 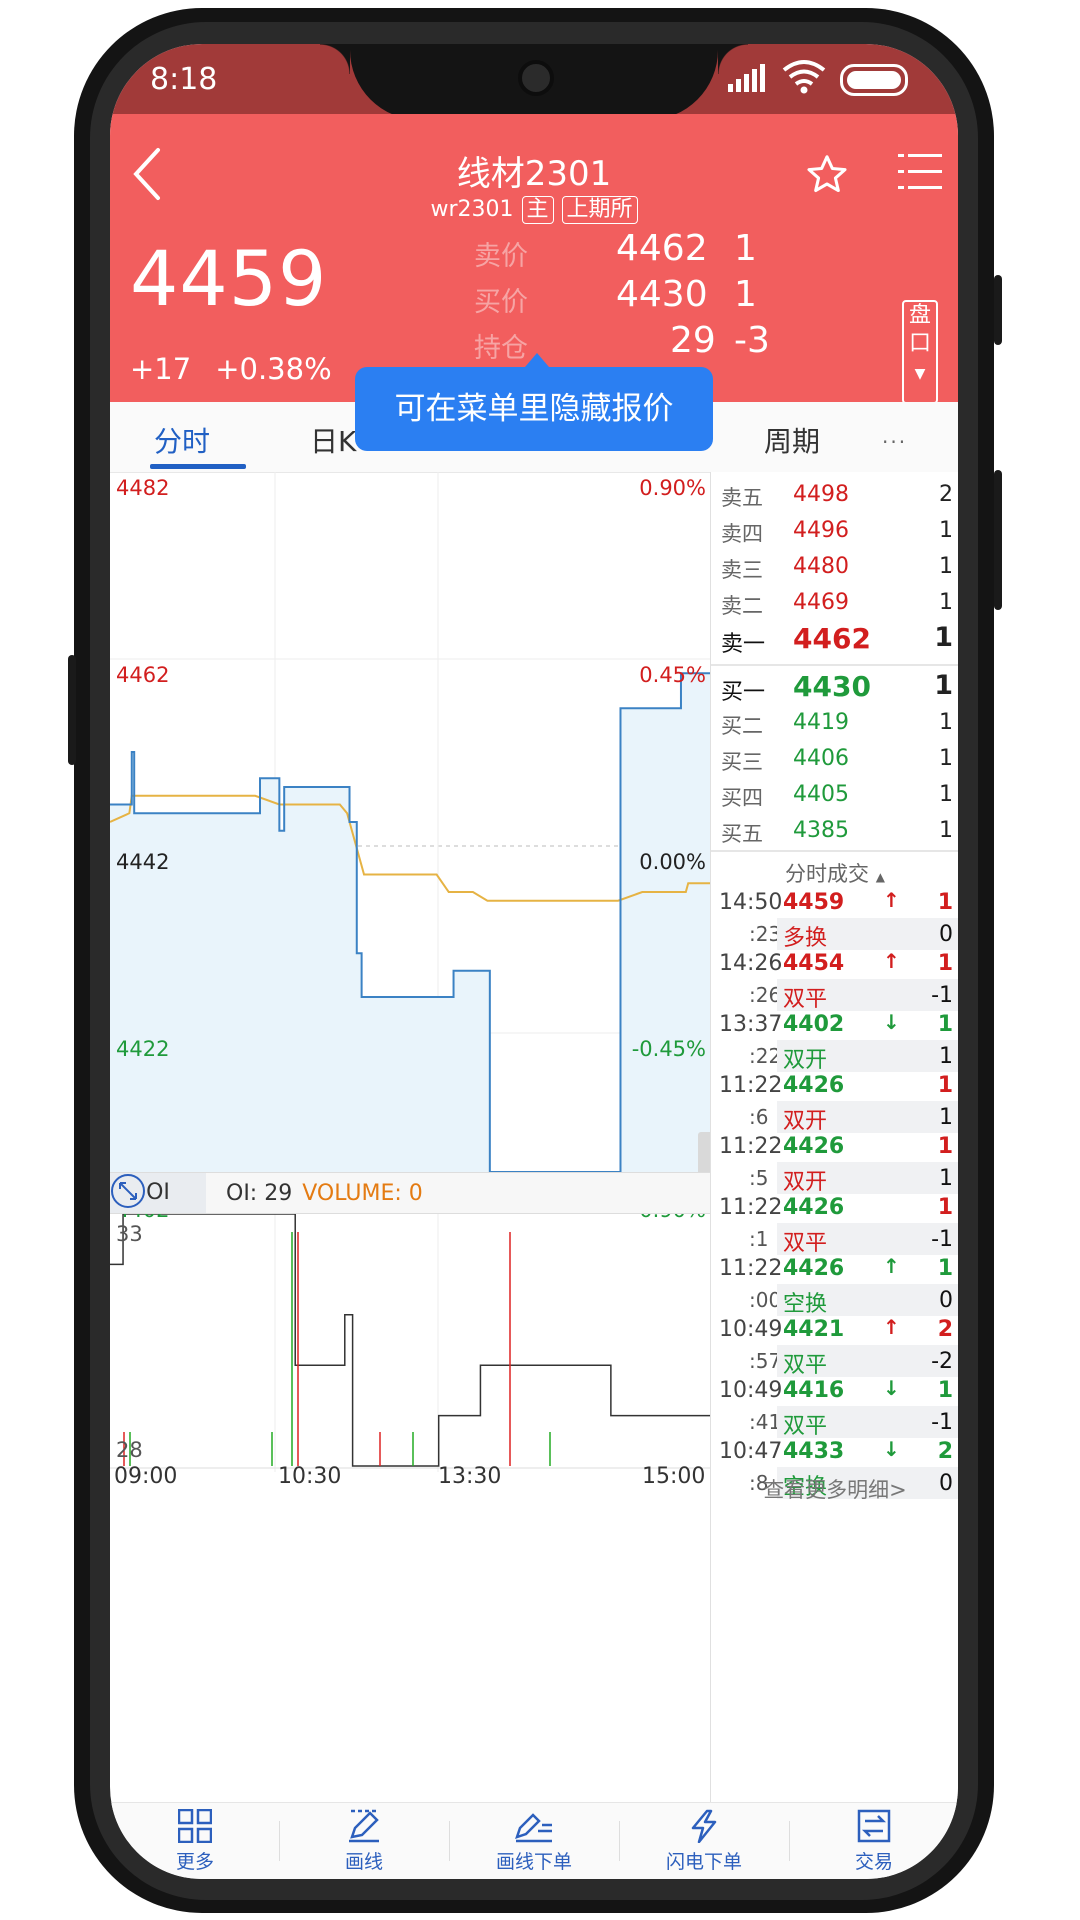 What do you see at coordinates (821, 830) in the screenshot?
I see `bid-price: 4385` at bounding box center [821, 830].